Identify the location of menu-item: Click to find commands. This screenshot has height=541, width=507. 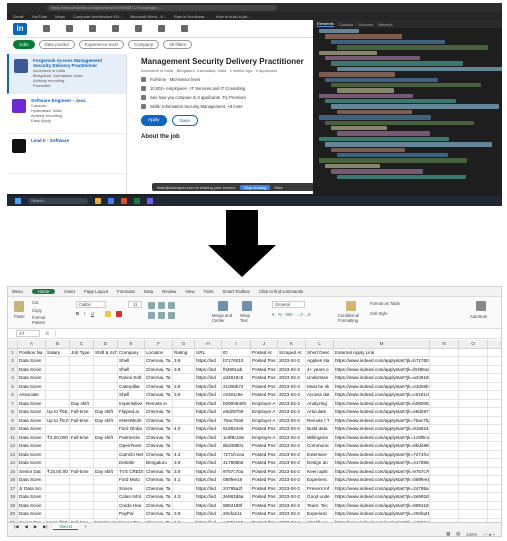
(281, 291).